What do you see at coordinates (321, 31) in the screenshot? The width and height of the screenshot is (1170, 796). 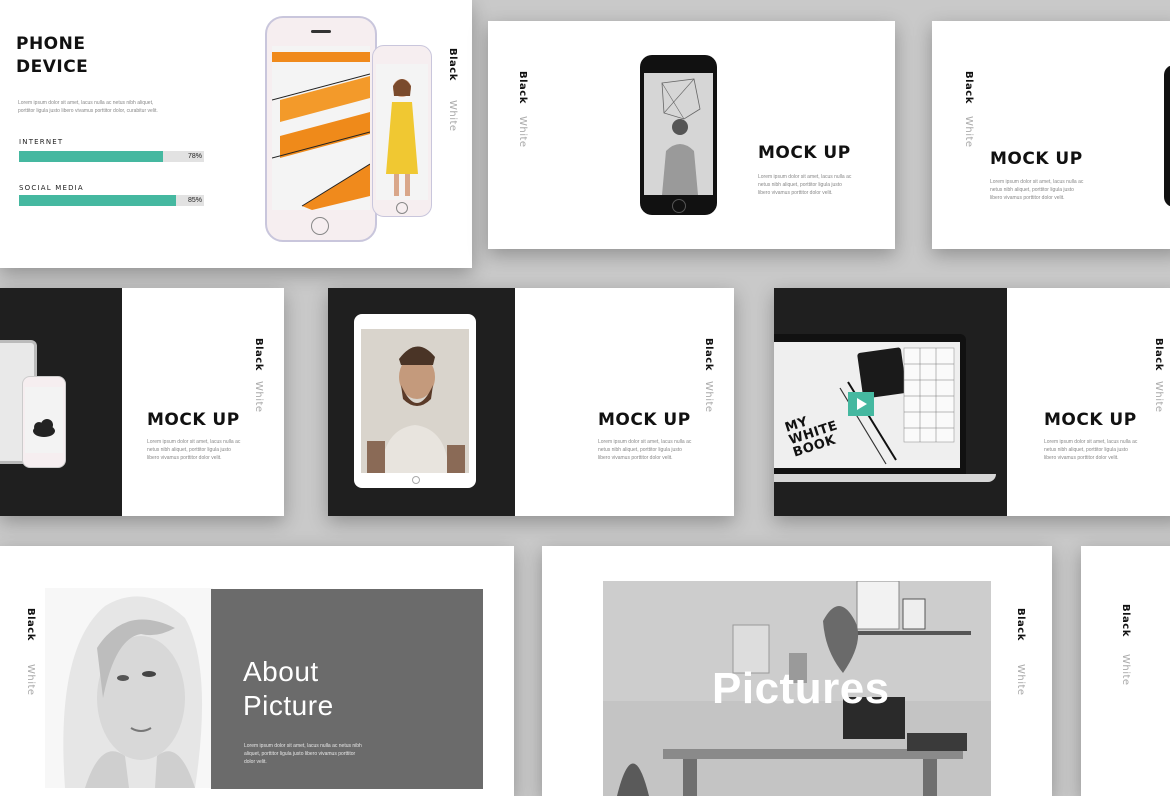 I see `phone-speaker` at bounding box center [321, 31].